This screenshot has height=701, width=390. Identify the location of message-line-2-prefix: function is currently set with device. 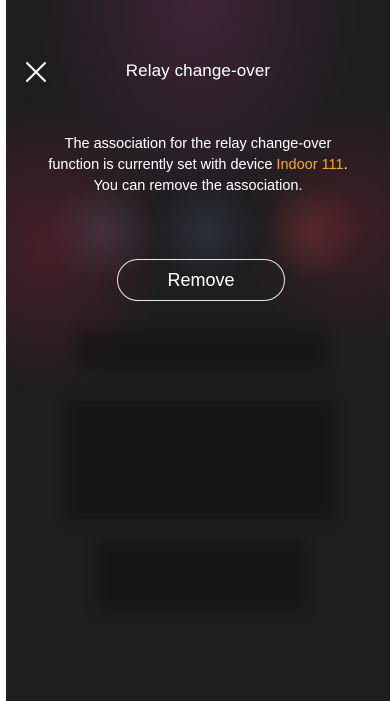
(162, 165).